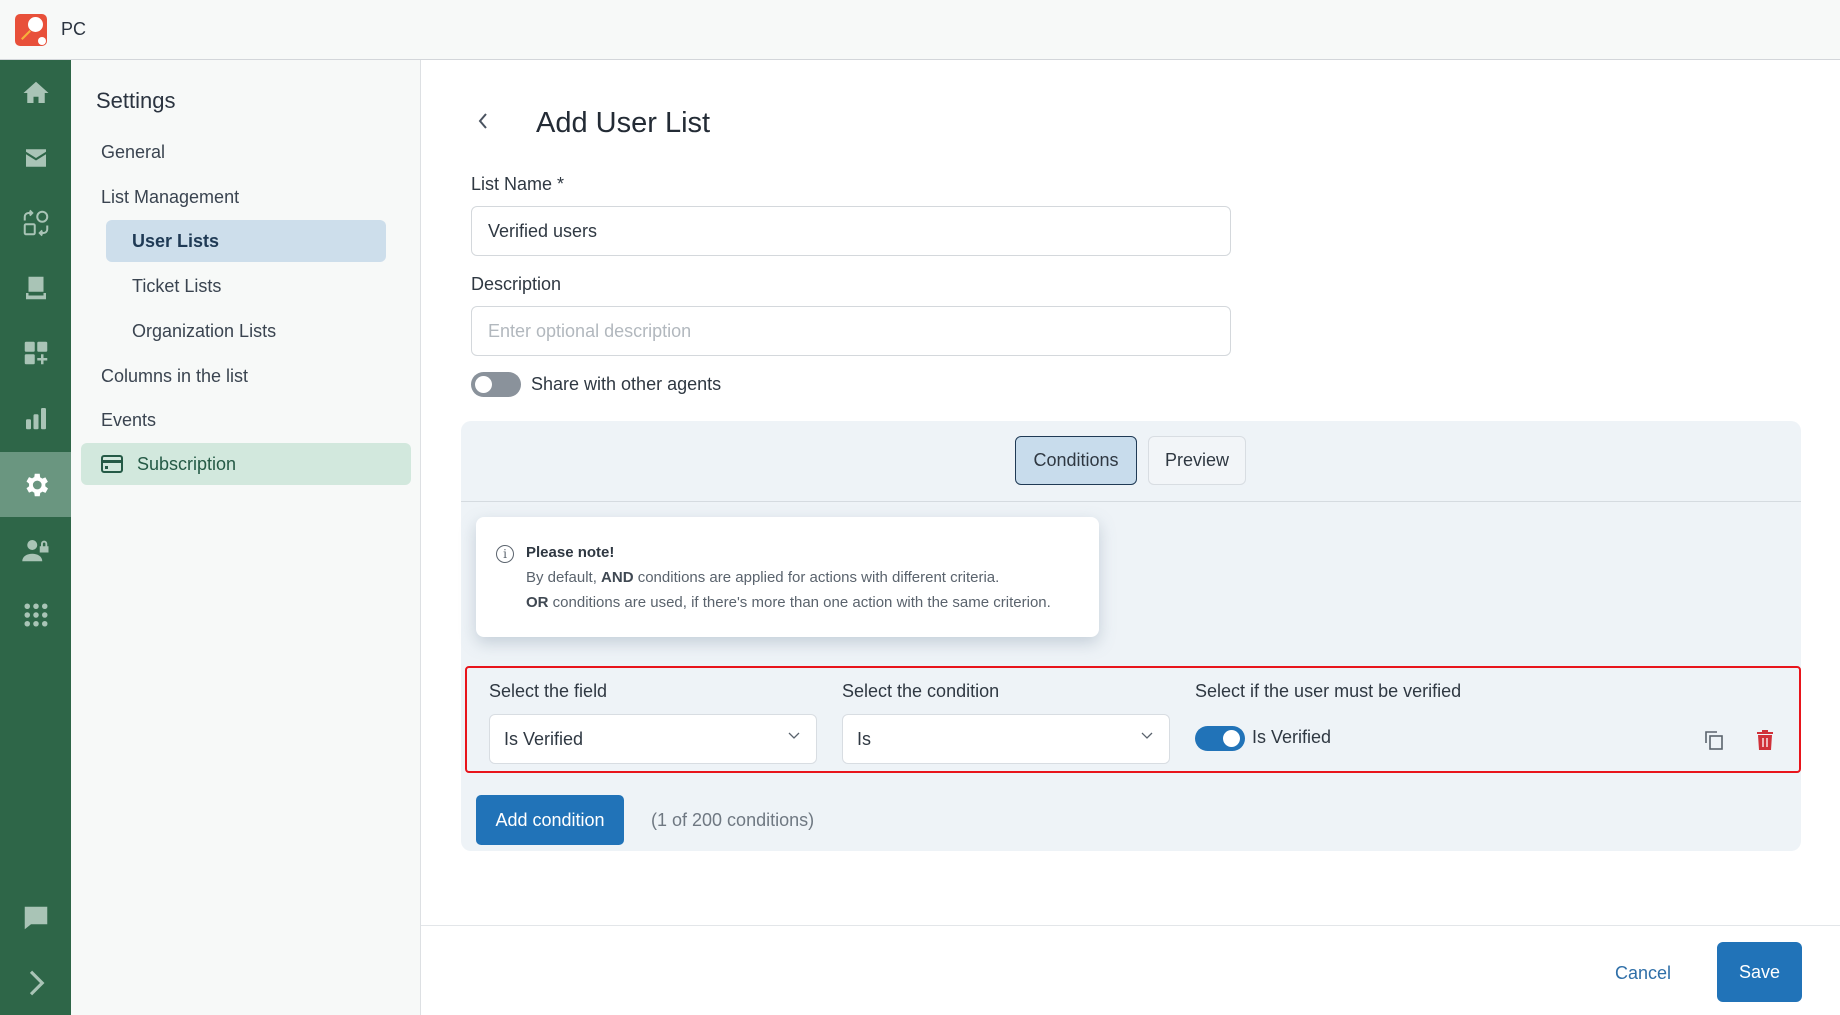  I want to click on rail-inbox, so click(35, 157).